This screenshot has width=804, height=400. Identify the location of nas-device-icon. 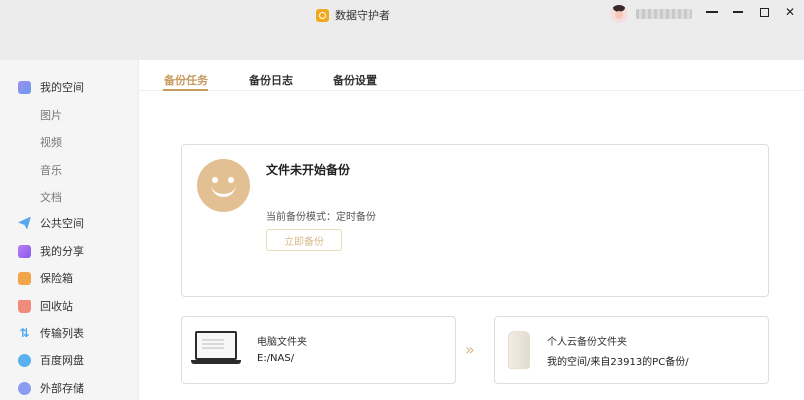
(519, 350).